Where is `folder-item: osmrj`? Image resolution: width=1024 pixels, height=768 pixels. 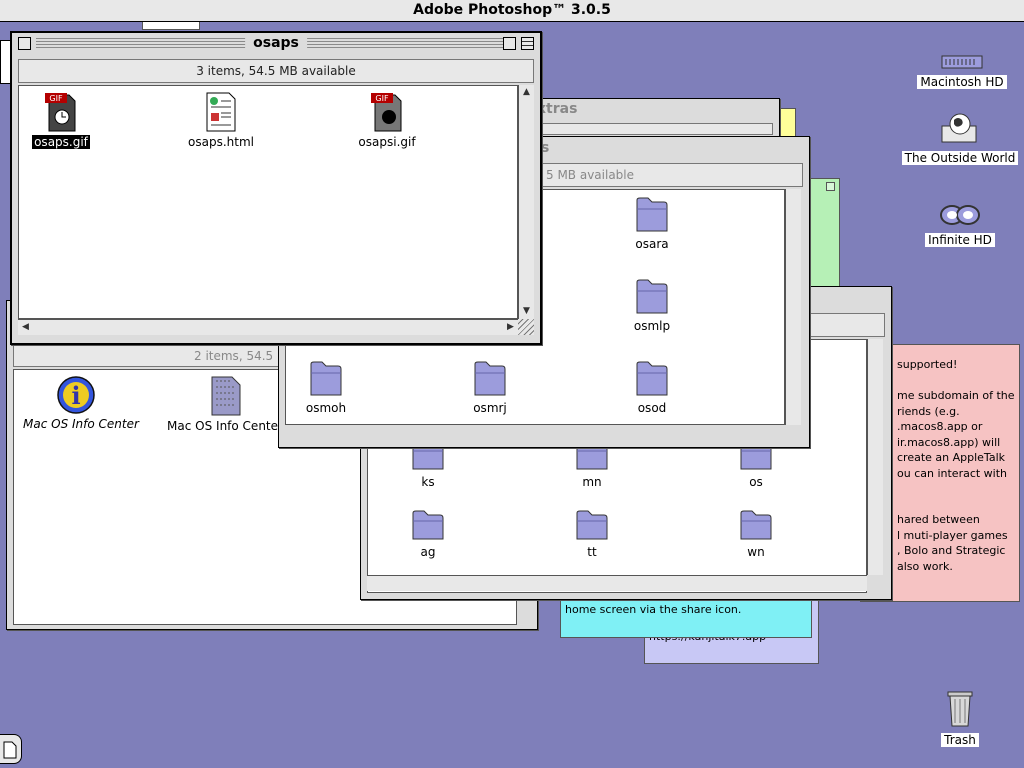 folder-item: osmrj is located at coordinates (490, 387).